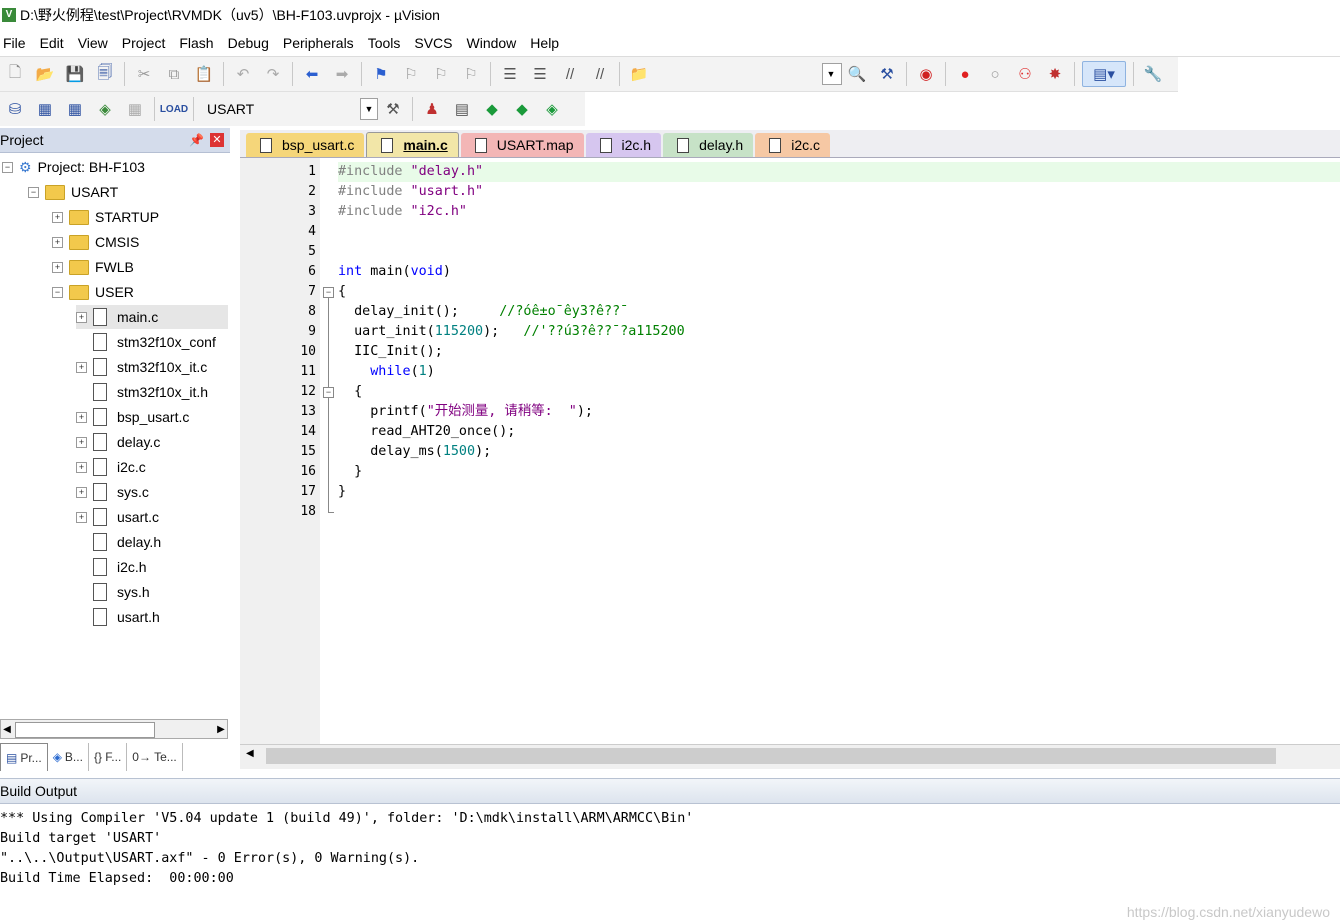 The height and width of the screenshot is (924, 1340). I want to click on tree-file: sys.h, so click(113, 592).